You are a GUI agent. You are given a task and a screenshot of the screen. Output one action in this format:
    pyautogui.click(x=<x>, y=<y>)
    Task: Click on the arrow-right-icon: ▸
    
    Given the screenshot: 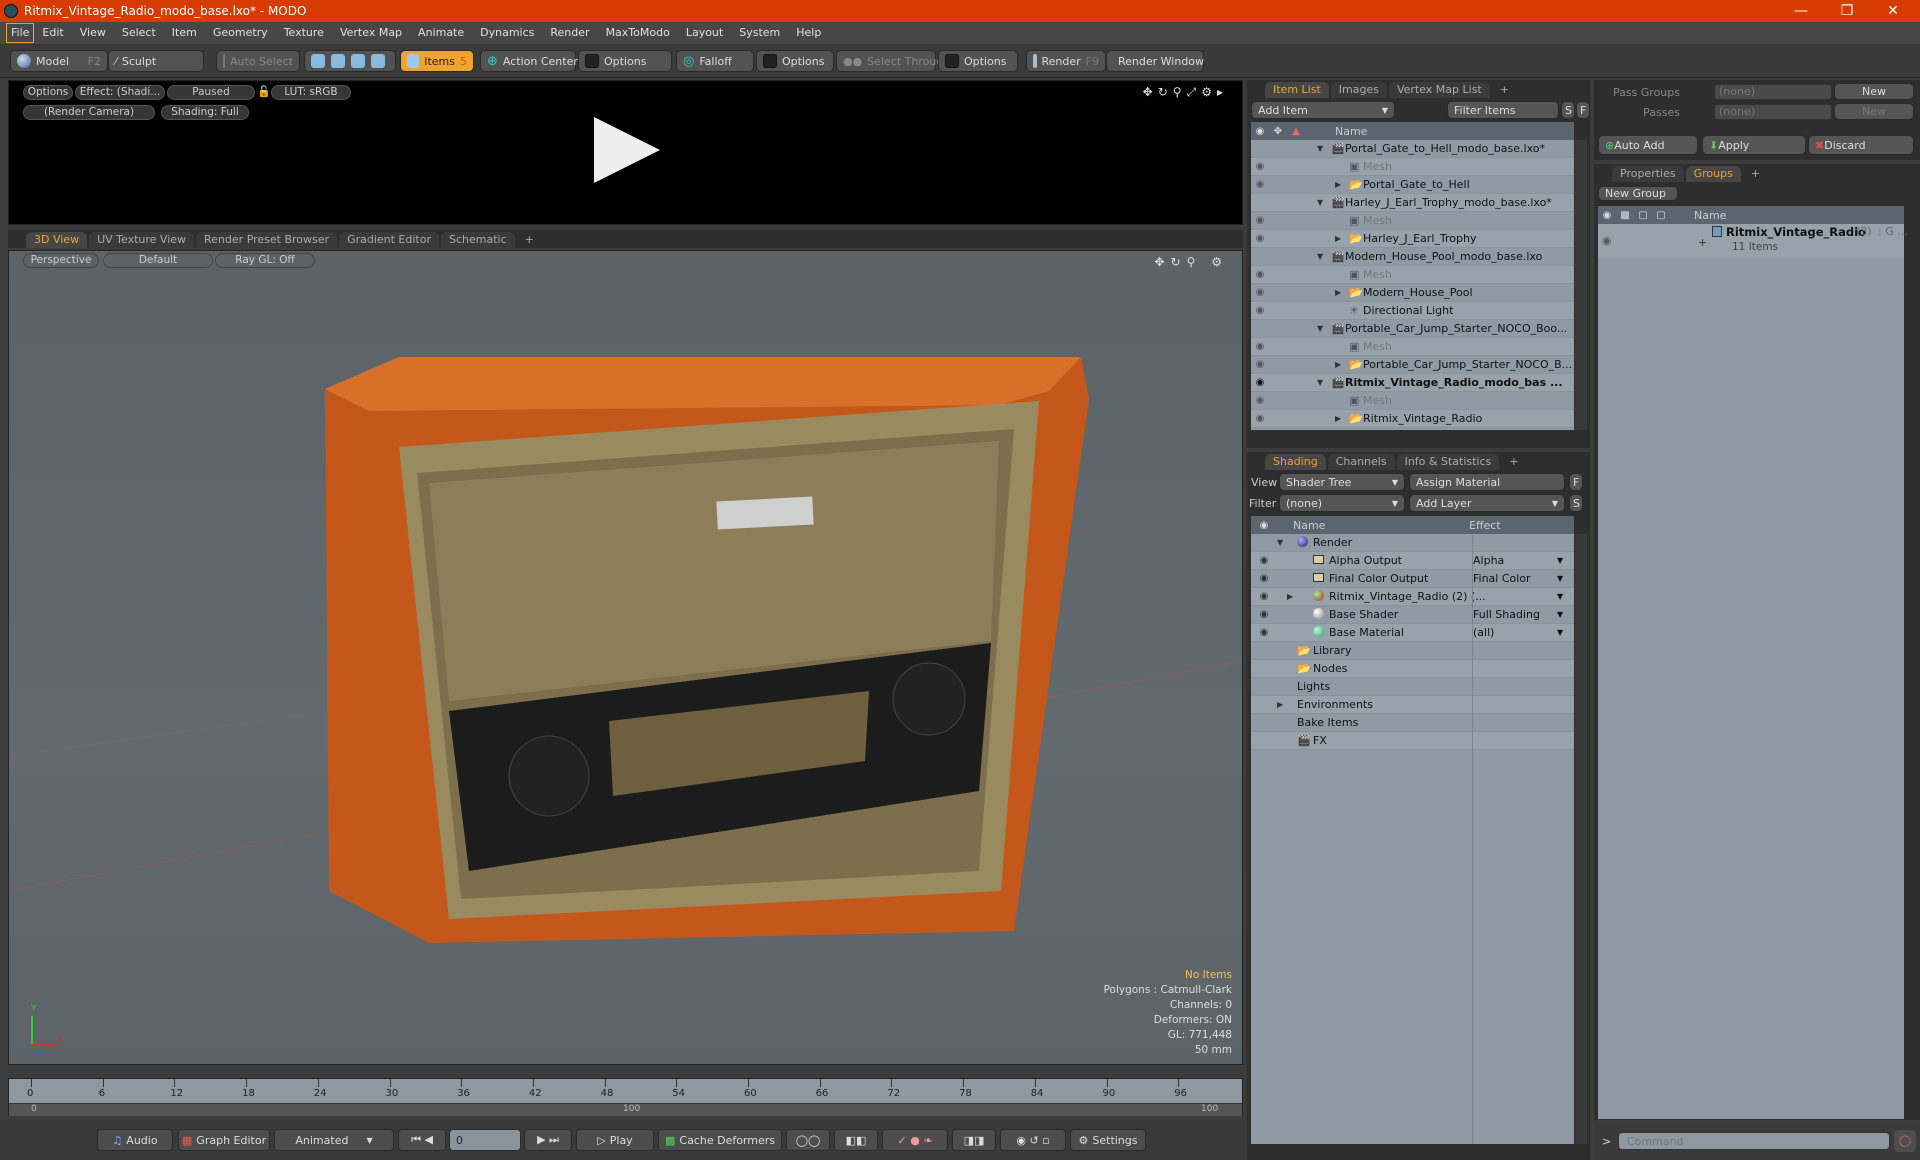 What is the action you would take?
    pyautogui.click(x=1222, y=92)
    